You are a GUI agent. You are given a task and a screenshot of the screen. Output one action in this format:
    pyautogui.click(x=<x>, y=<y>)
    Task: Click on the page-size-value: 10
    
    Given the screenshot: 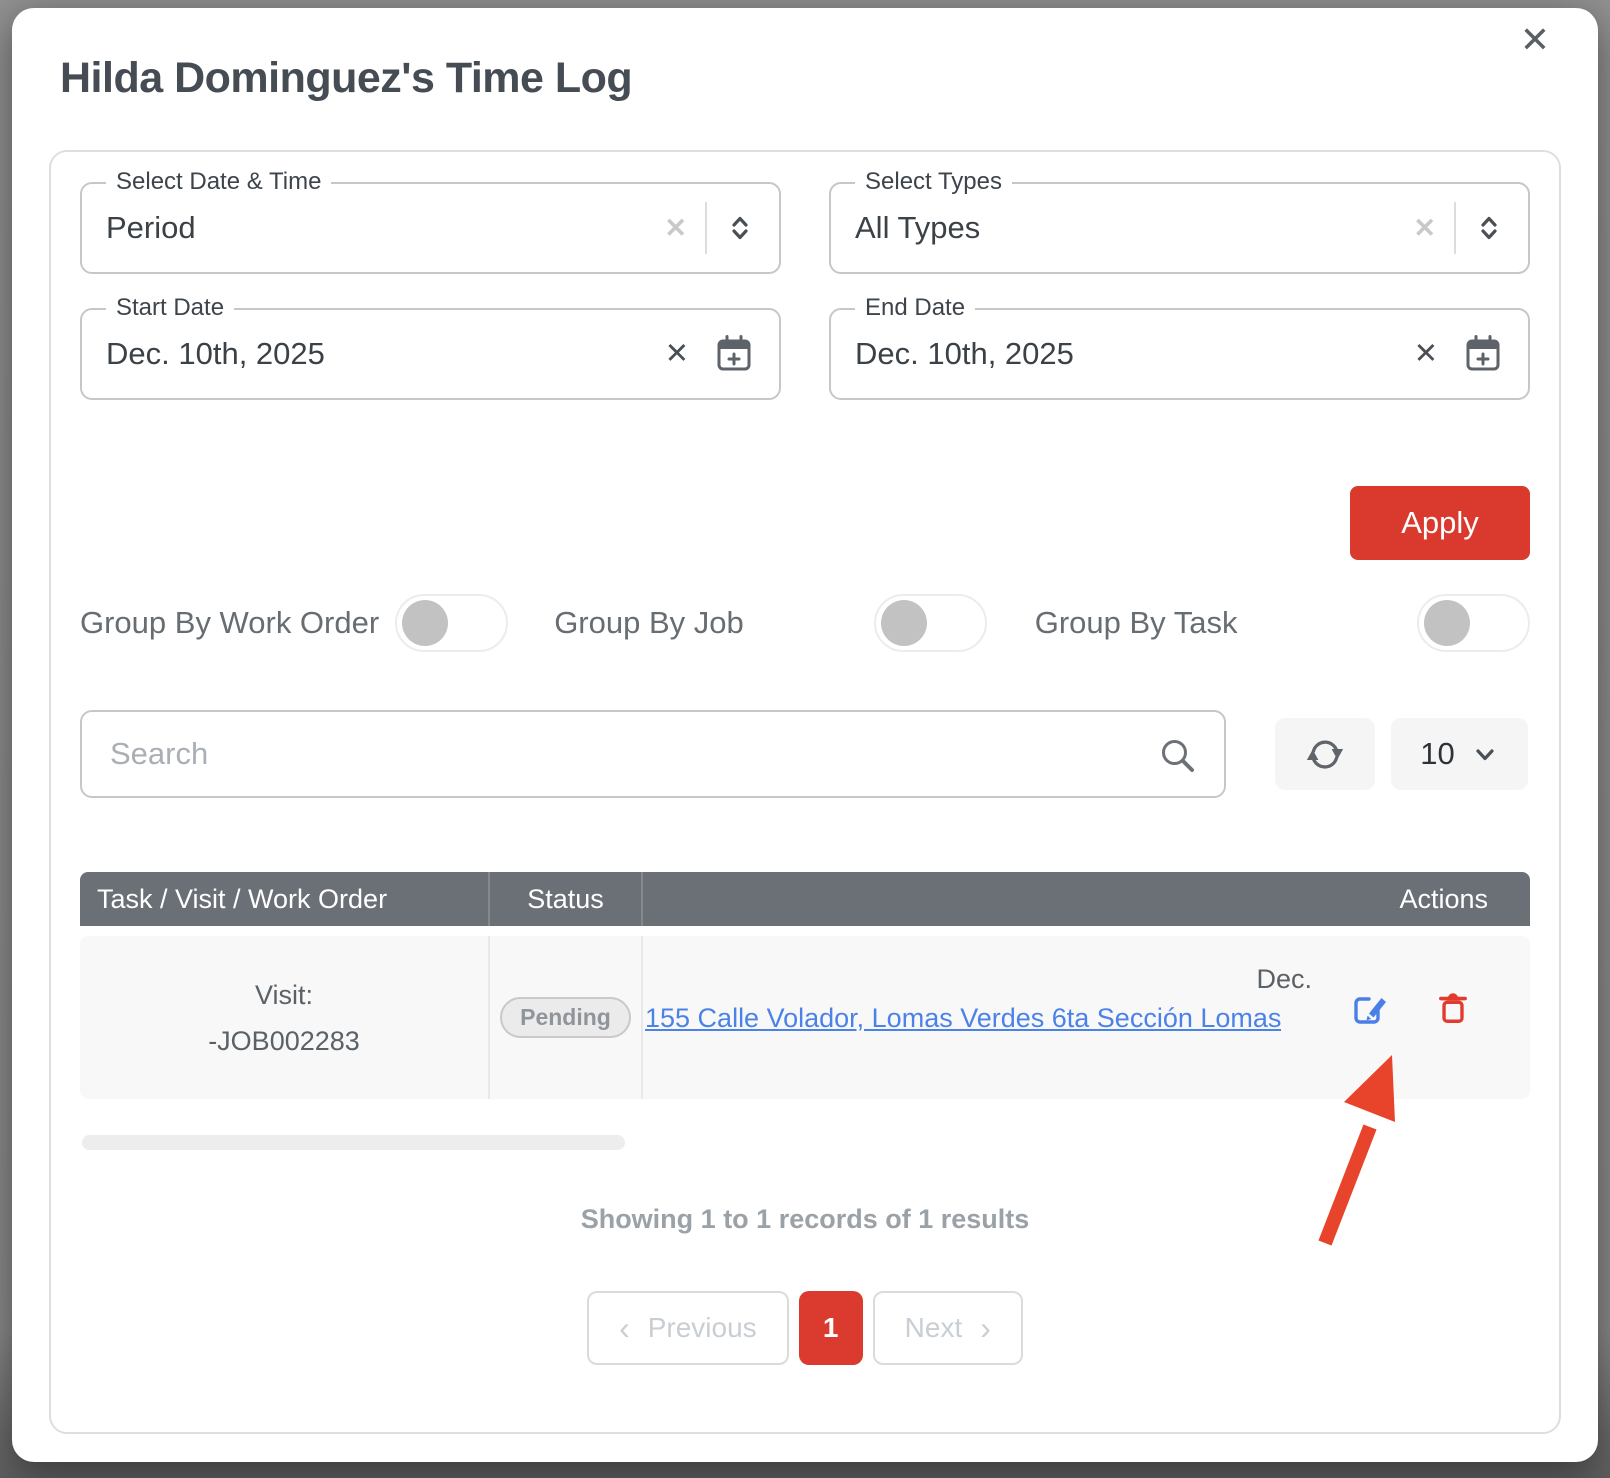 What is the action you would take?
    pyautogui.click(x=1437, y=753)
    